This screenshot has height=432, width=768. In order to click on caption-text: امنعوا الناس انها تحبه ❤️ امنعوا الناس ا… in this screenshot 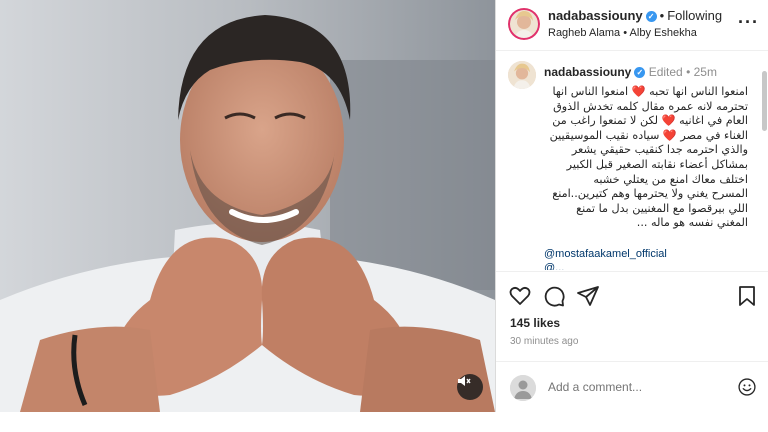, I will do `click(643, 158)`.